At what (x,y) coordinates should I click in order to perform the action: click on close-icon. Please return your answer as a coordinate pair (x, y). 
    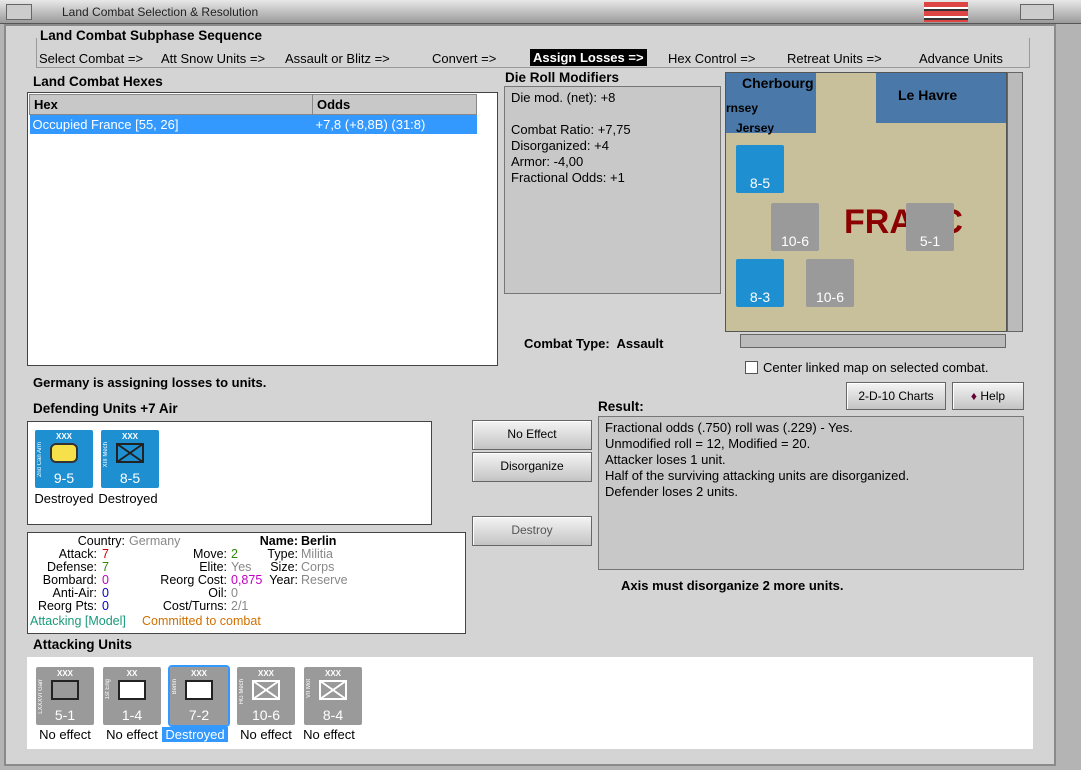
    Looking at the image, I should click on (1037, 12).